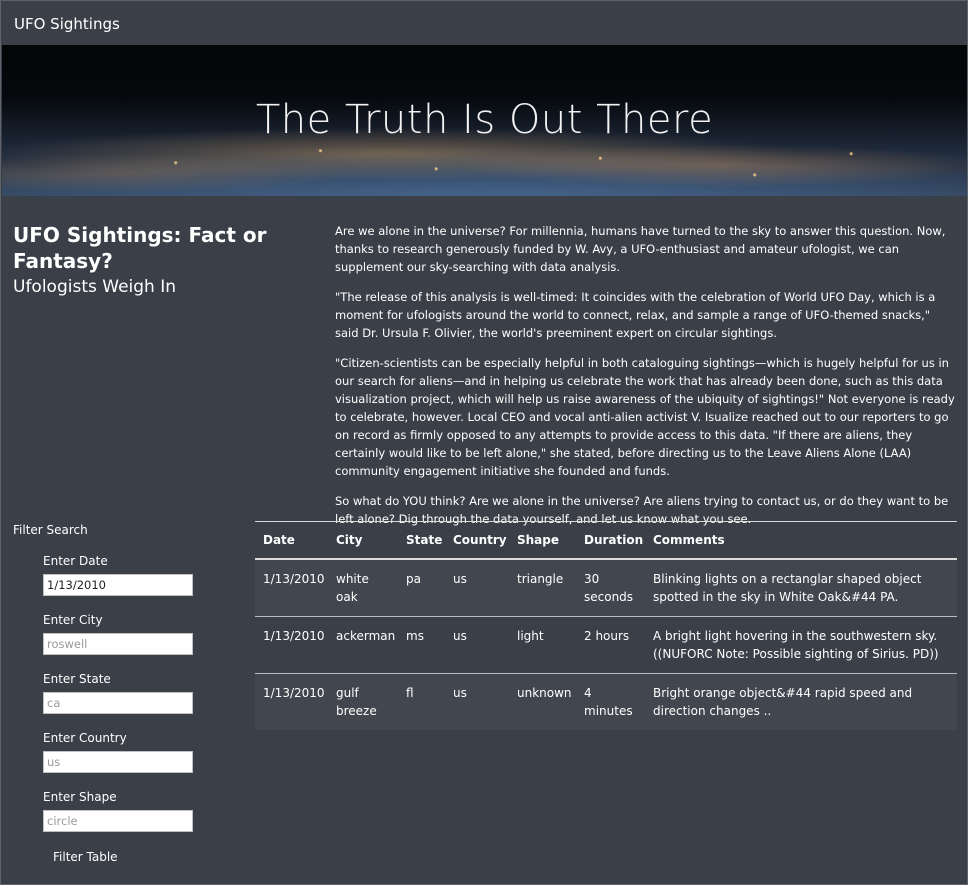 The height and width of the screenshot is (885, 968). Describe the element at coordinates (610, 587) in the screenshot. I see `cell-duration: 30 seconds` at that location.